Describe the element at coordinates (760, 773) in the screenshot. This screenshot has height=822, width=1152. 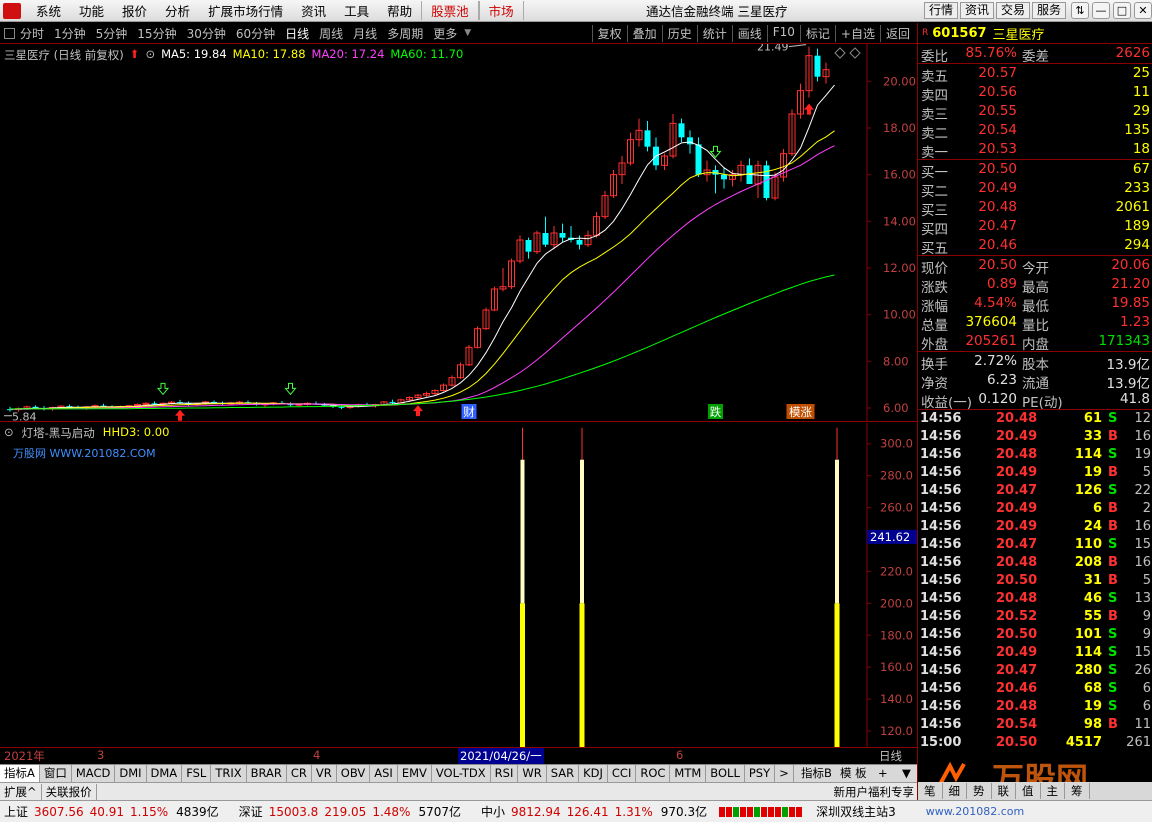
I see `indicator-tab: PSY` at that location.